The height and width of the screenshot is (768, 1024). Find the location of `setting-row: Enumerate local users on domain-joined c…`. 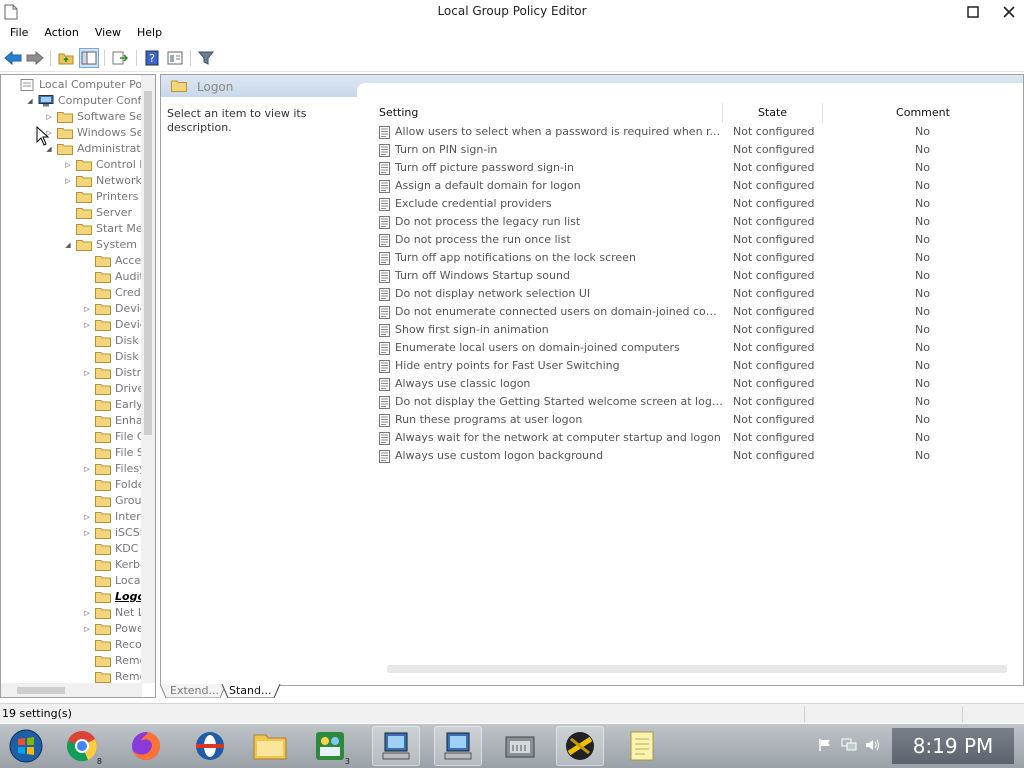

setting-row: Enumerate local users on domain-joined c… is located at coordinates (699, 348).